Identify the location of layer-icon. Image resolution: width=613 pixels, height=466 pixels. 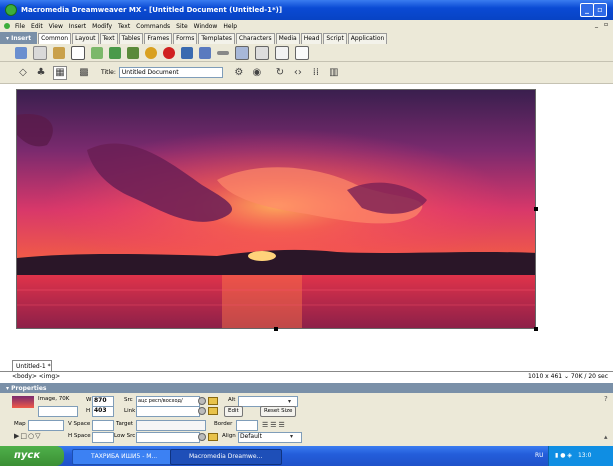
(97, 52).